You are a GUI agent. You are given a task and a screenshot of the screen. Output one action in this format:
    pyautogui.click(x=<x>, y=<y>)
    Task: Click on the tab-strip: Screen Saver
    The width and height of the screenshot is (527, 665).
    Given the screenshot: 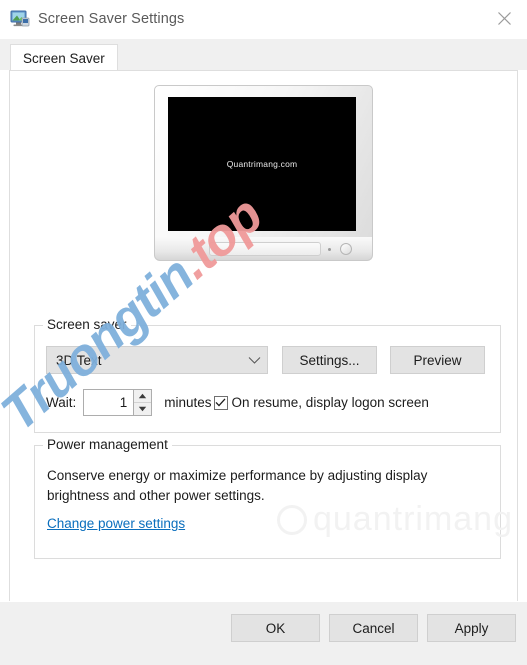 What is the action you would take?
    pyautogui.click(x=263, y=55)
    